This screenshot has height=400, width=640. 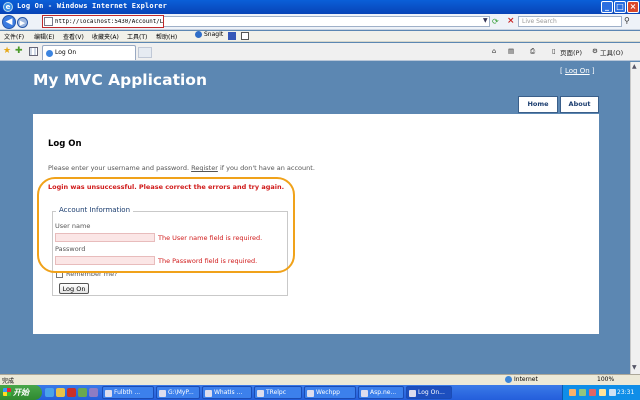 I want to click on address-bar, so click(x=103, y=21).